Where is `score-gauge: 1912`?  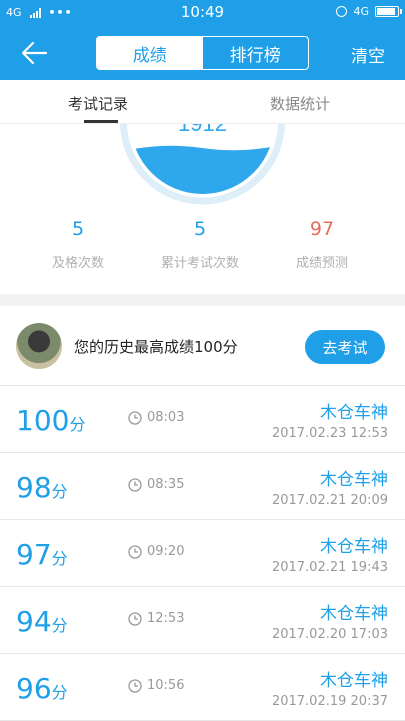
score-gauge: 1912 is located at coordinates (202, 164).